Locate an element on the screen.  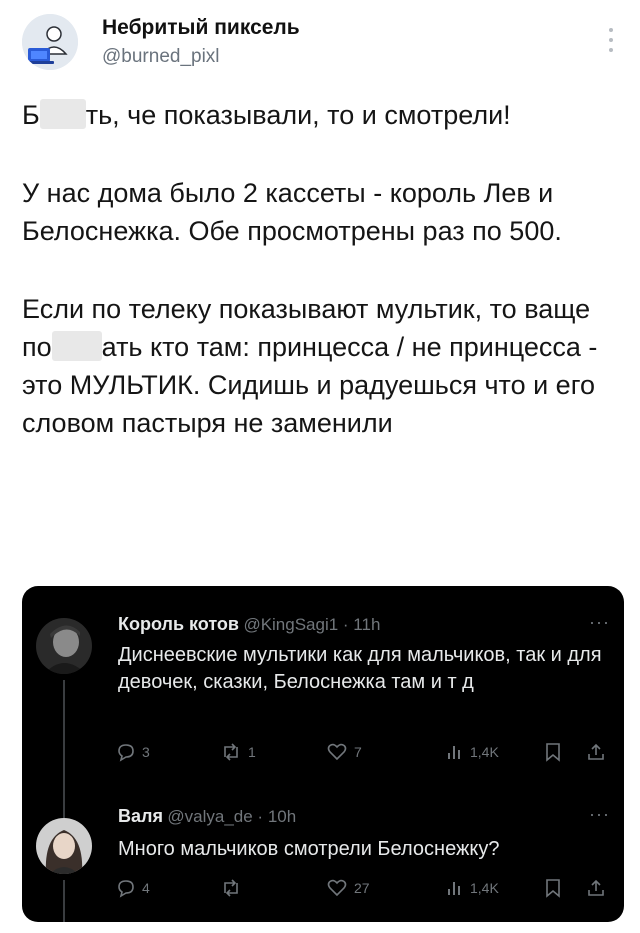
reply-meta: @valya_de · 10h is located at coordinates (232, 816).